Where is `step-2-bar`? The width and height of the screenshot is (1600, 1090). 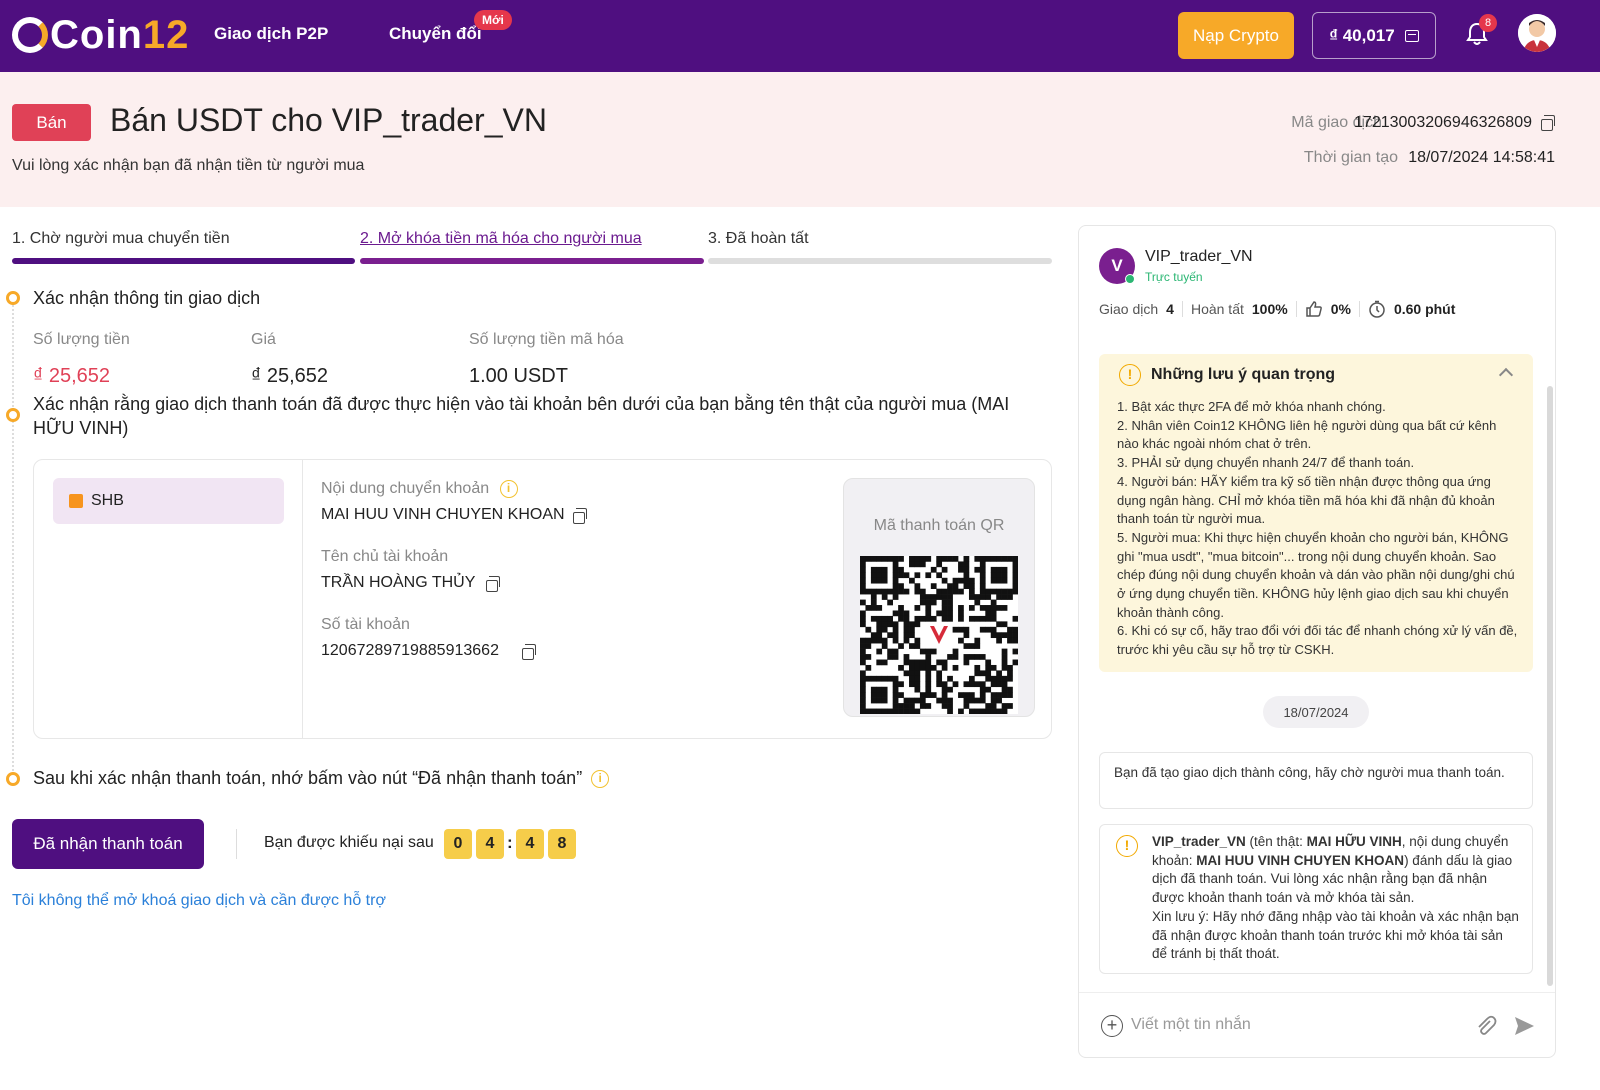 step-2-bar is located at coordinates (532, 261).